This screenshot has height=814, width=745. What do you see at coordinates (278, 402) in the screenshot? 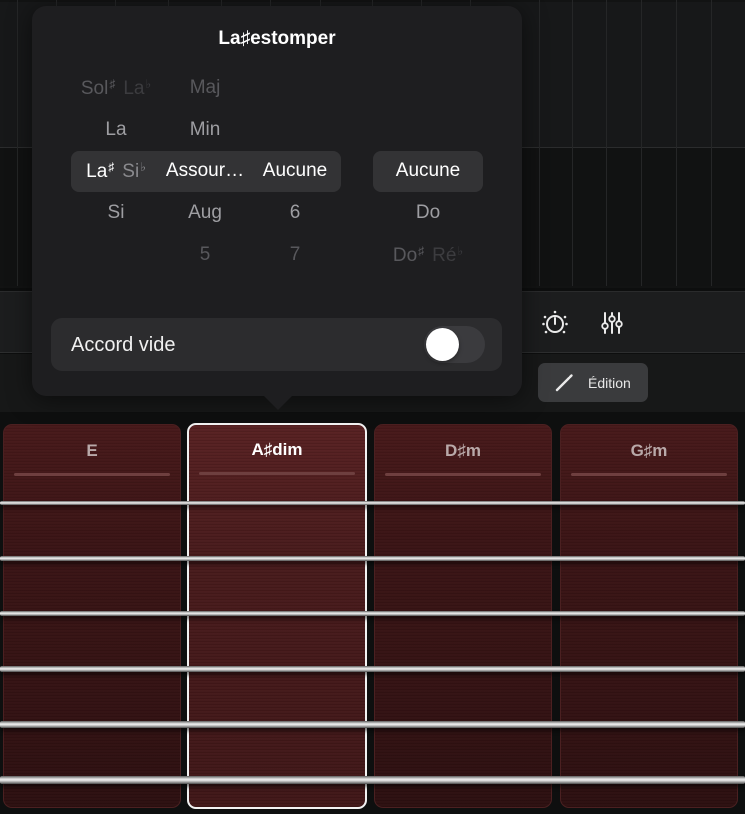
I see `popover-arrow` at bounding box center [278, 402].